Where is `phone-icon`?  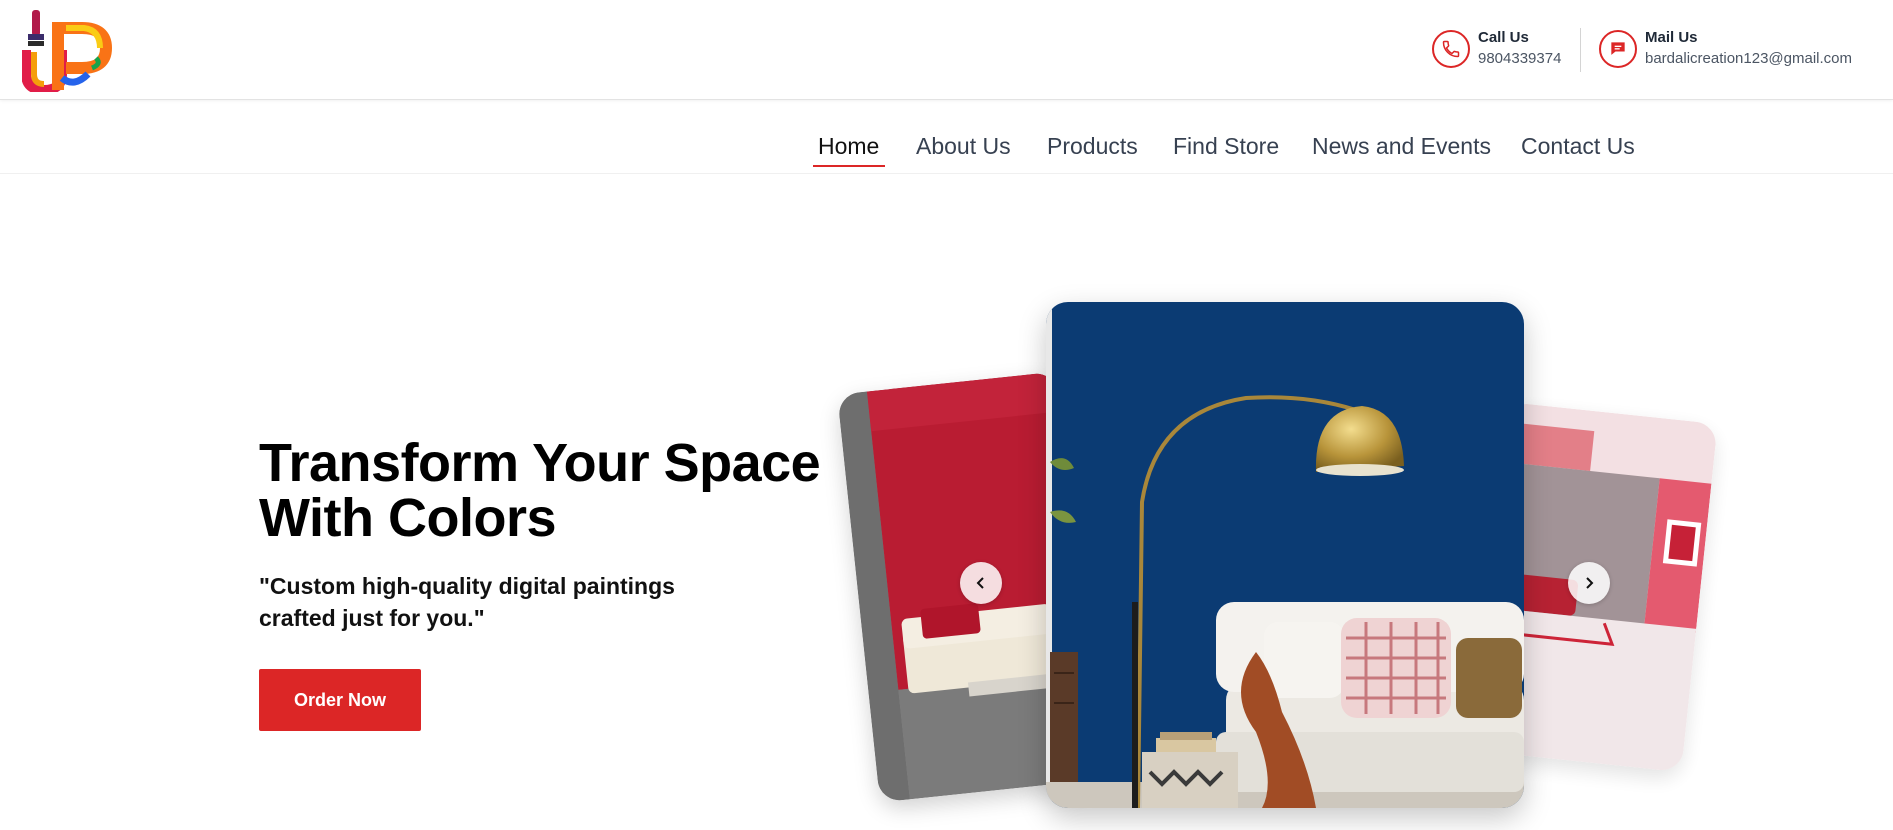
phone-icon is located at coordinates (1451, 49).